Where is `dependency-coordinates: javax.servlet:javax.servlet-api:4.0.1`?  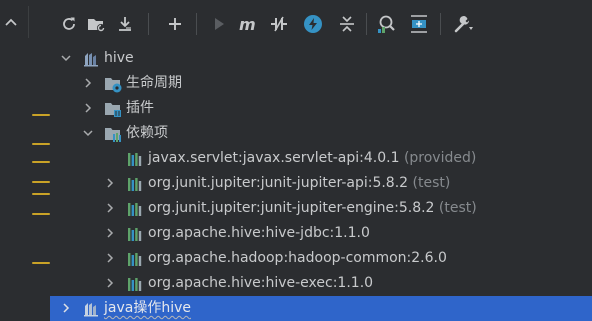 dependency-coordinates: javax.servlet:javax.servlet-api:4.0.1 is located at coordinates (274, 158).